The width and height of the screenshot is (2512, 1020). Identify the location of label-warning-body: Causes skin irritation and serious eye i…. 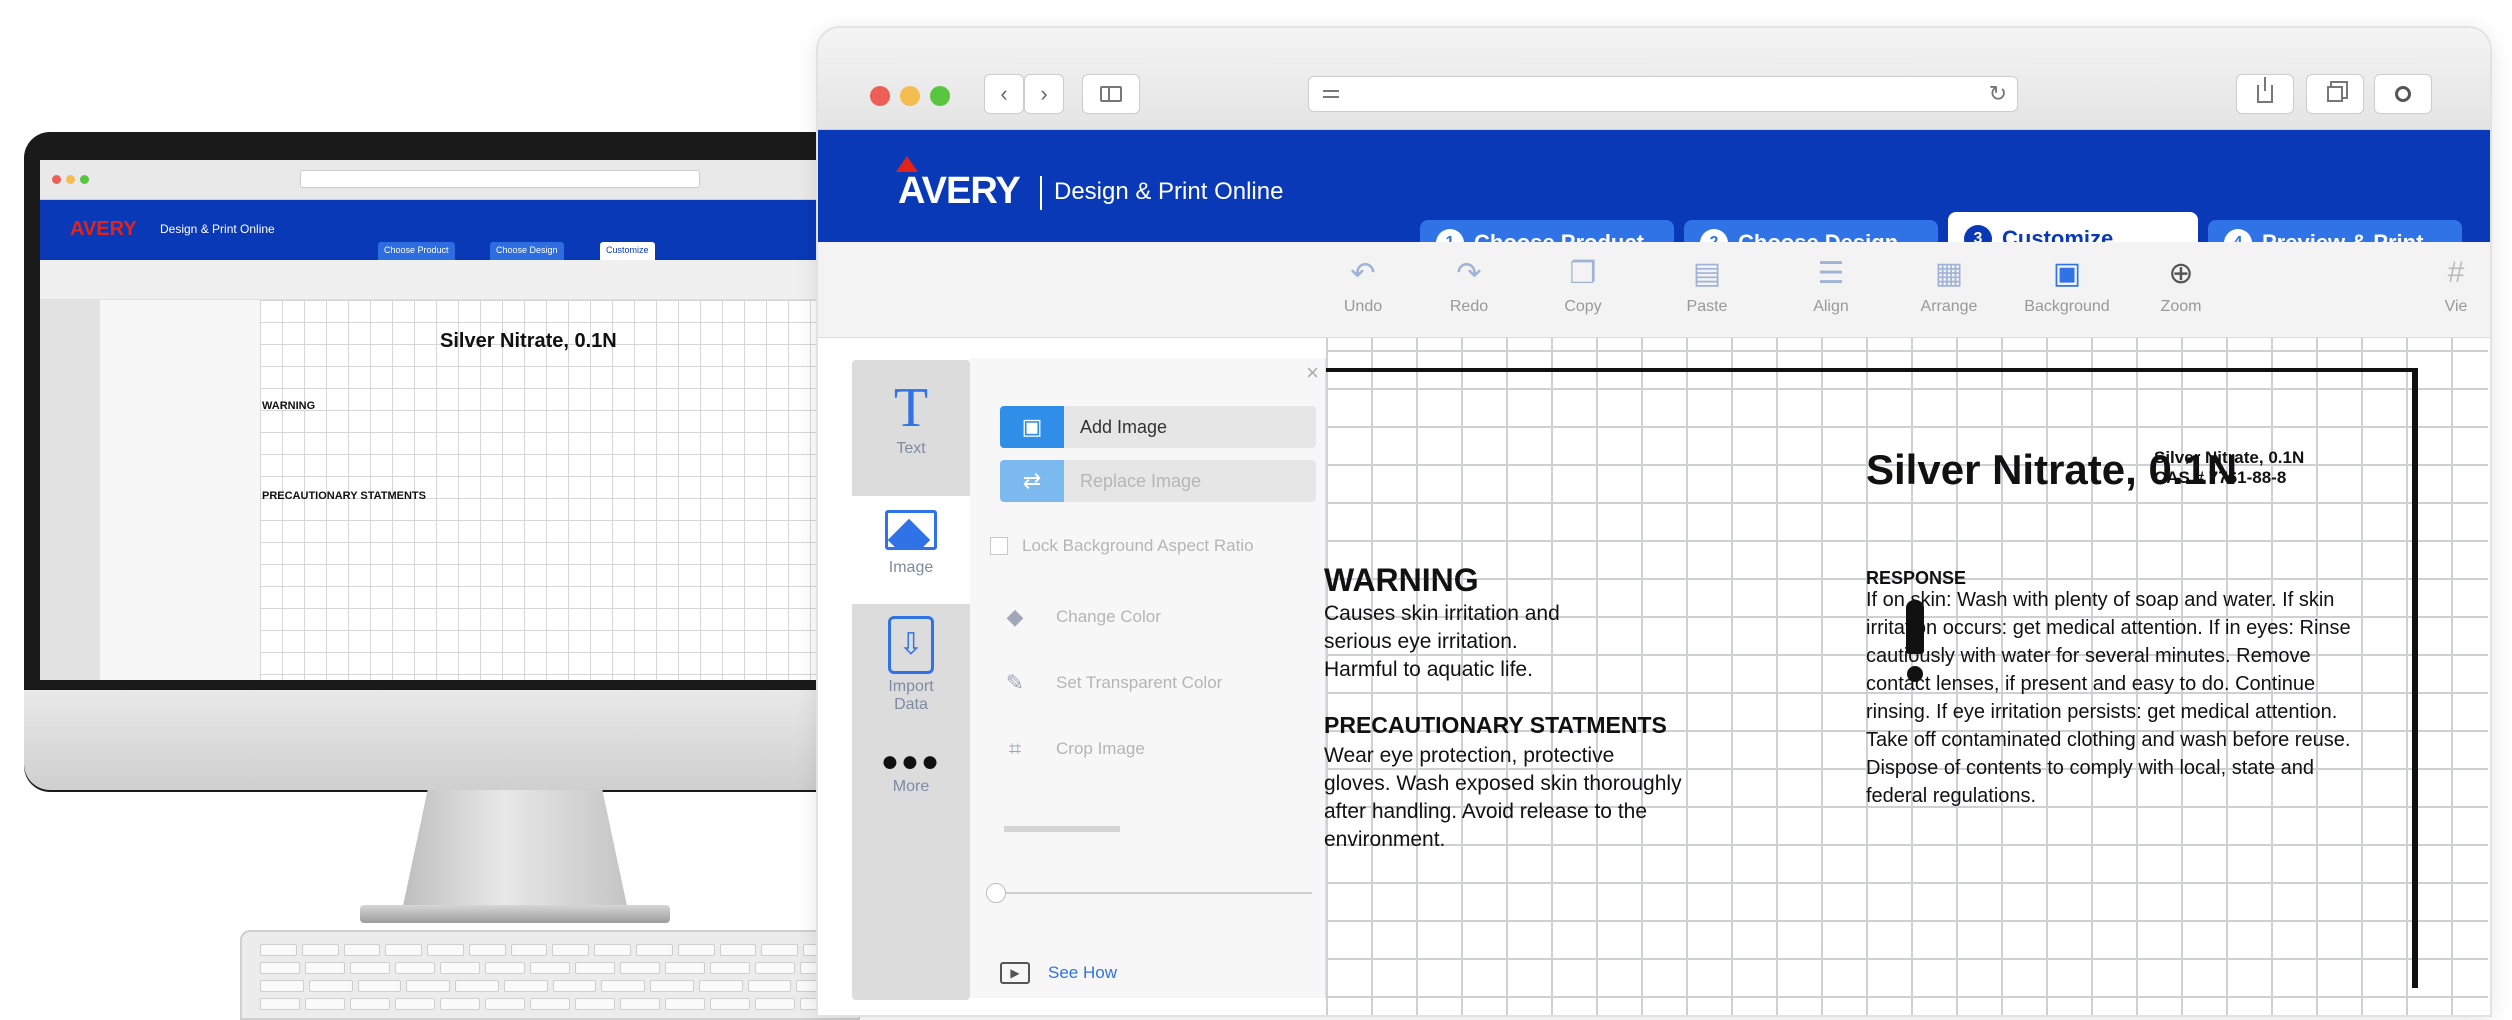
(1442, 642).